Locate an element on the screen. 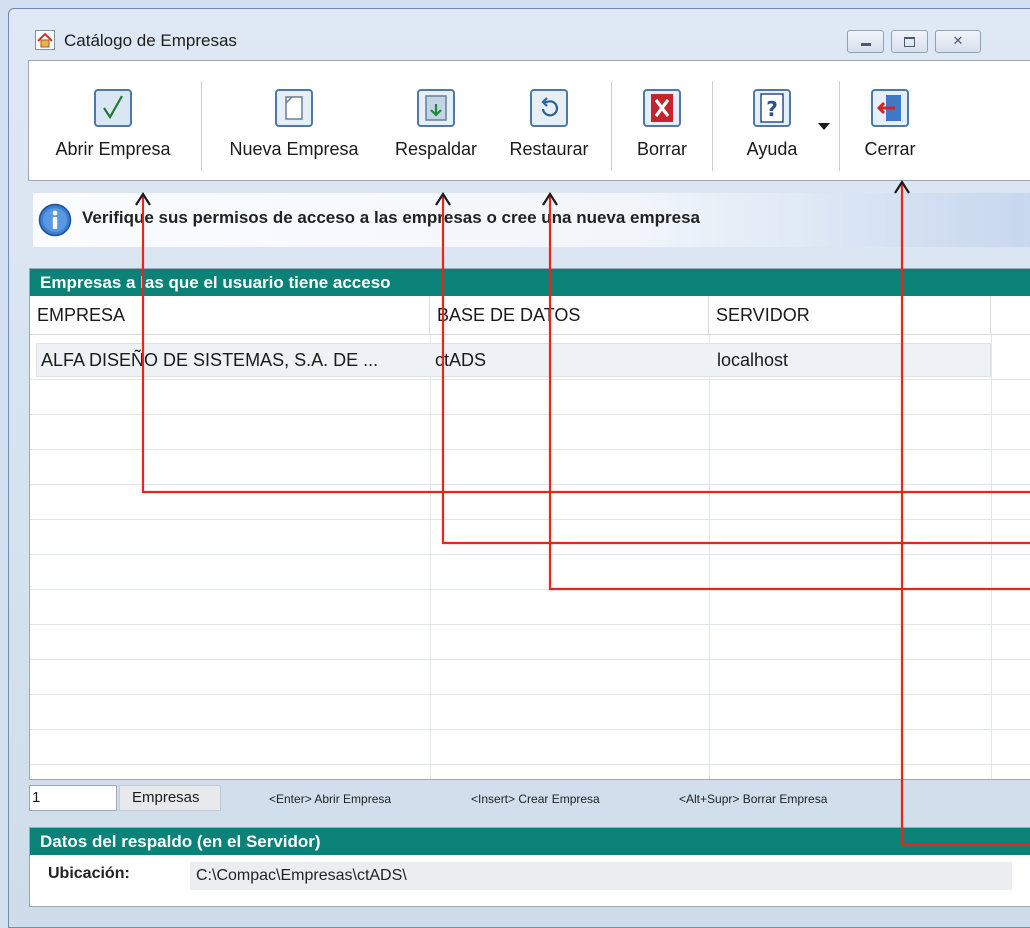 The width and height of the screenshot is (1030, 928). new-company-button: Nueva Empresa is located at coordinates (294, 120).